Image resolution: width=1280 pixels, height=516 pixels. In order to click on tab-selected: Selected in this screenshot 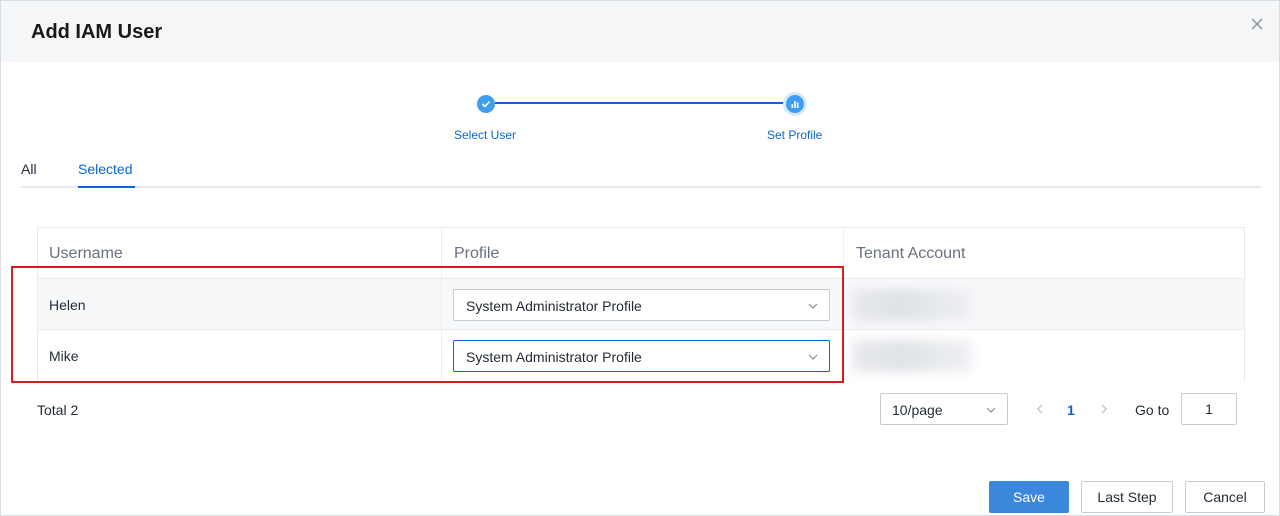, I will do `click(105, 169)`.